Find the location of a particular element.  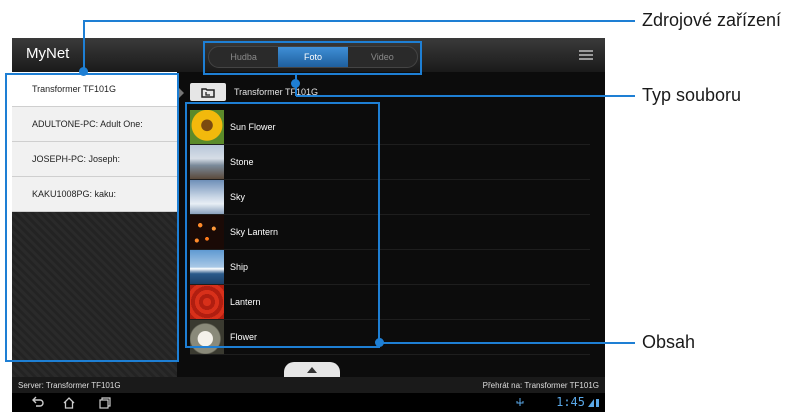

file-type-callout-box is located at coordinates (312, 58).